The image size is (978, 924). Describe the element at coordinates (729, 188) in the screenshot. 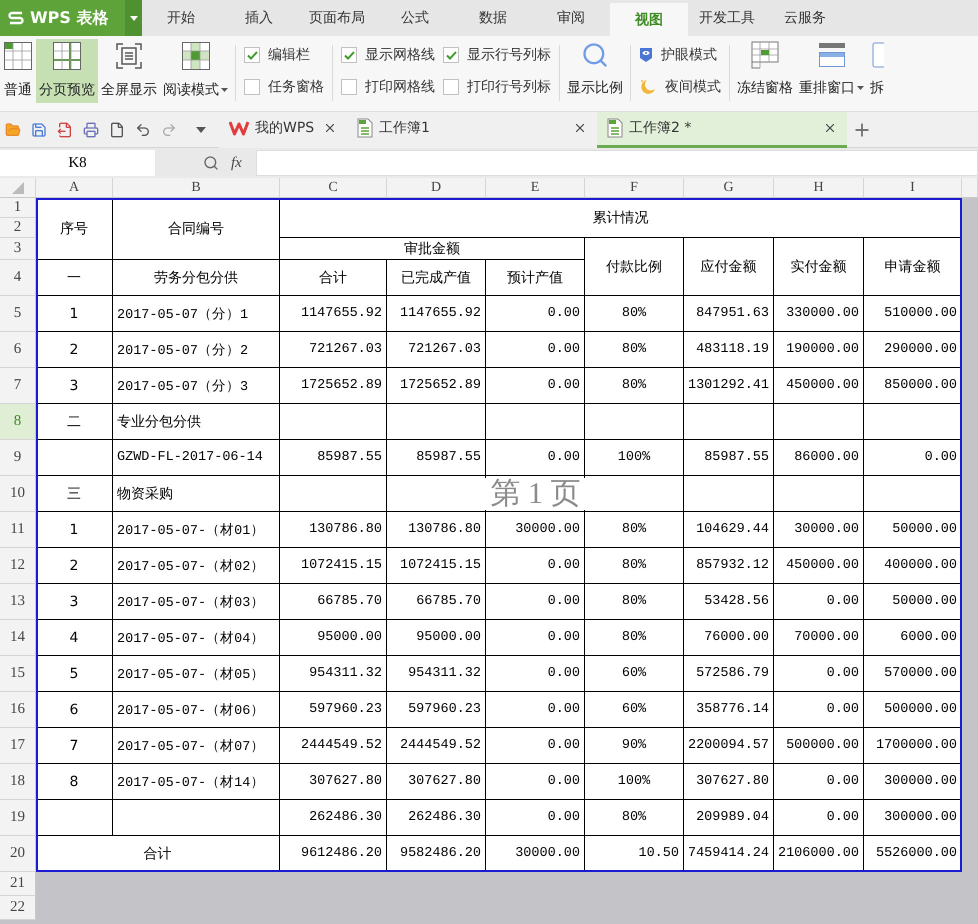

I see `column-header: G` at that location.